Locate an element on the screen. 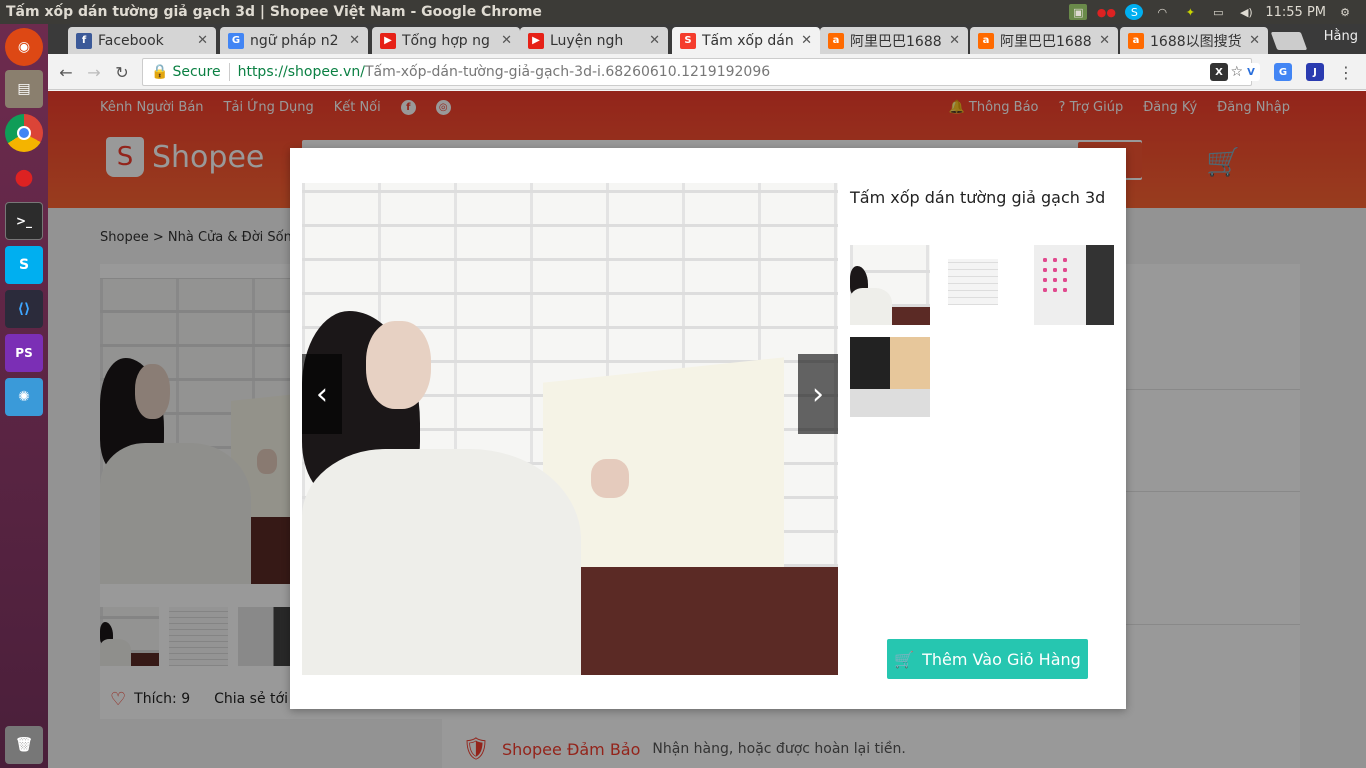  tab-4: S Tấm xốp dán ✕ is located at coordinates (746, 40).